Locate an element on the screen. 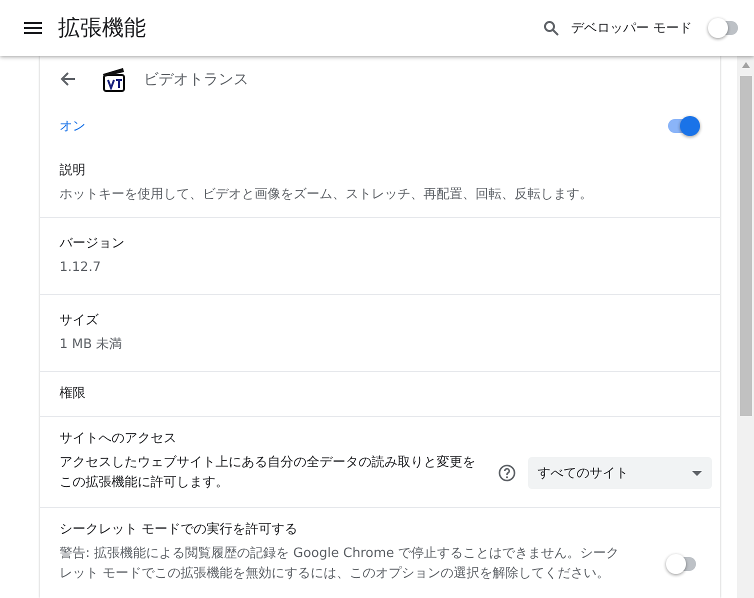 The height and width of the screenshot is (598, 754). developer-mode-label: デベロッパー モード is located at coordinates (631, 28).